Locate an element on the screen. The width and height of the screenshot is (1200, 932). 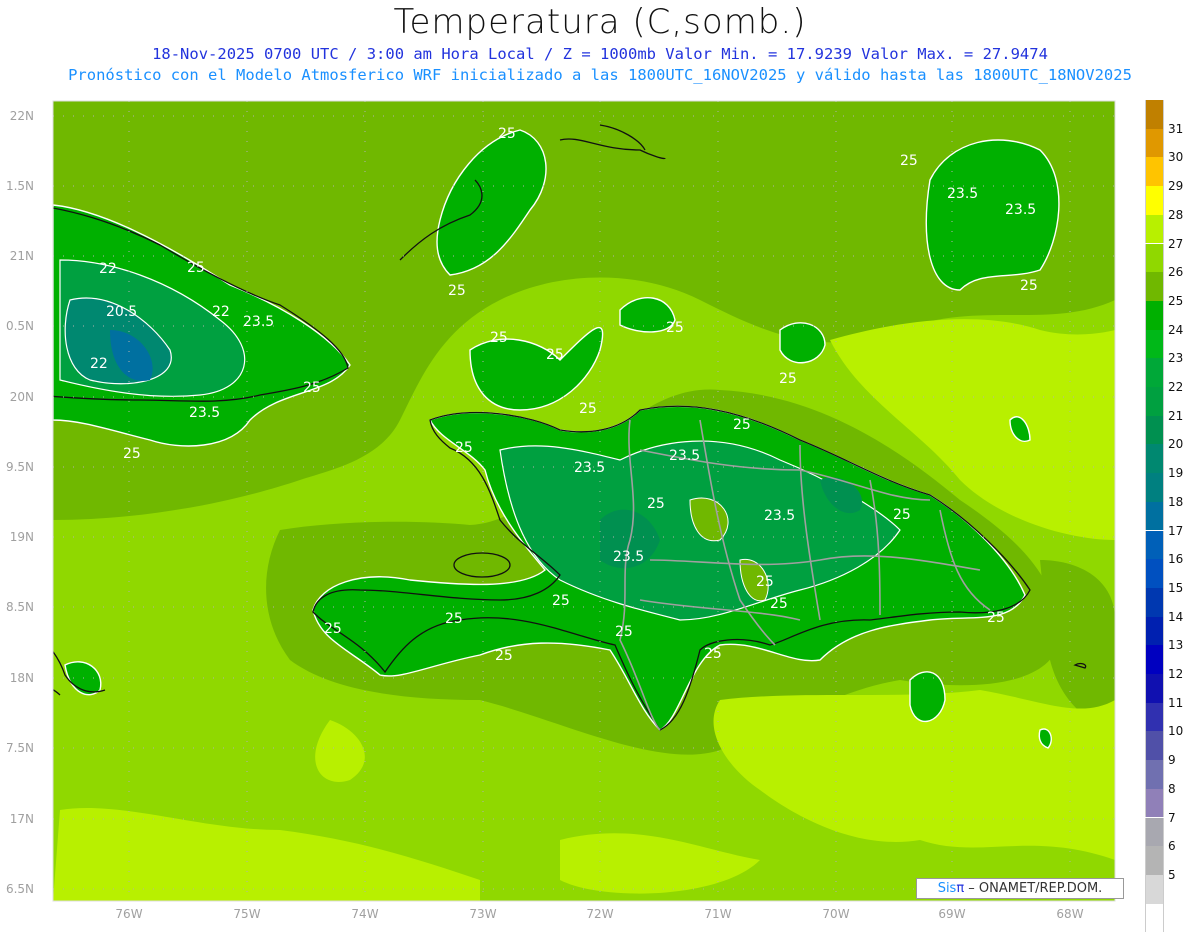
color-scale-label: 20 is located at coordinates (1176, 444).